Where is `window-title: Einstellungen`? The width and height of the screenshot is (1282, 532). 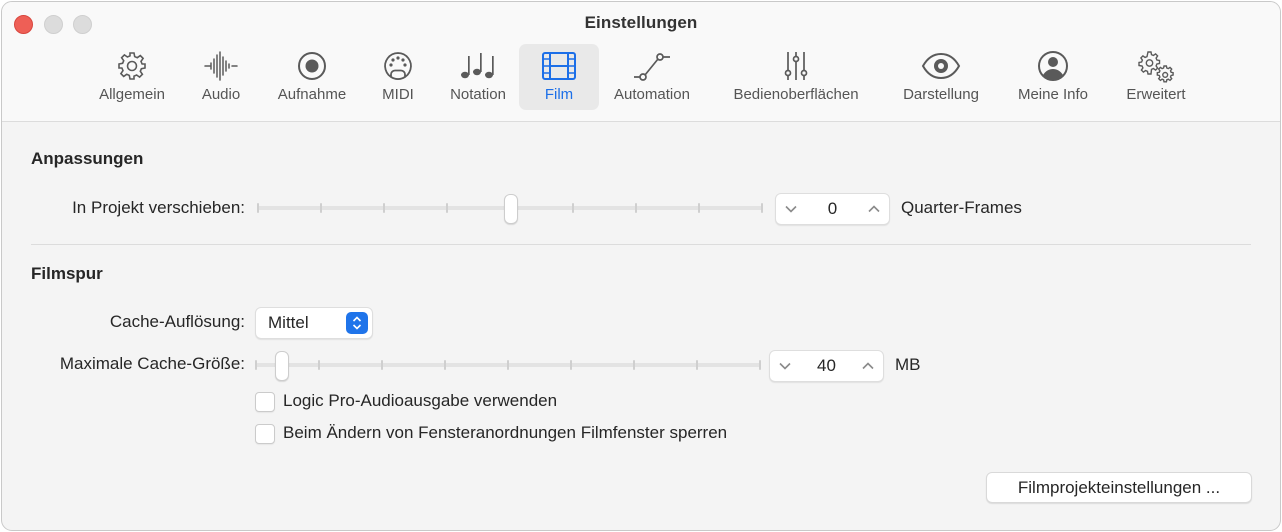 window-title: Einstellungen is located at coordinates (641, 22).